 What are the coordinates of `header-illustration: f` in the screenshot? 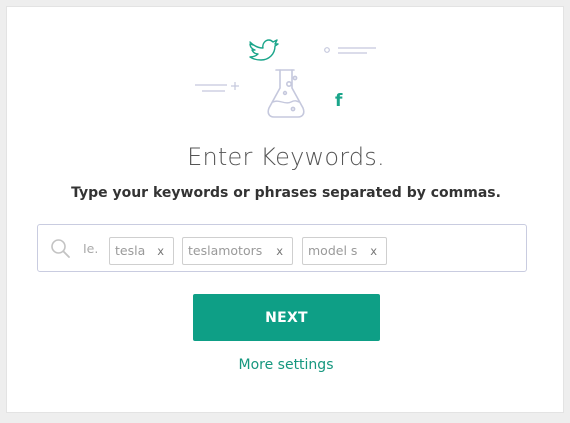 It's located at (285, 78).